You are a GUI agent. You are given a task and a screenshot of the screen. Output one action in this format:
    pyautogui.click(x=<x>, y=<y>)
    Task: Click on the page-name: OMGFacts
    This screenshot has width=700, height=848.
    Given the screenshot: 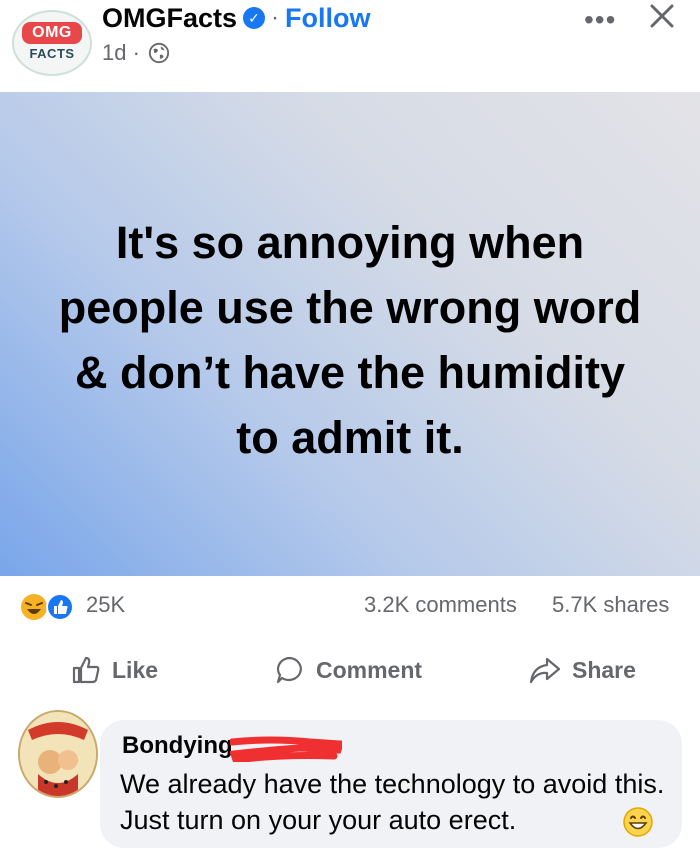 What is the action you would take?
    pyautogui.click(x=169, y=18)
    